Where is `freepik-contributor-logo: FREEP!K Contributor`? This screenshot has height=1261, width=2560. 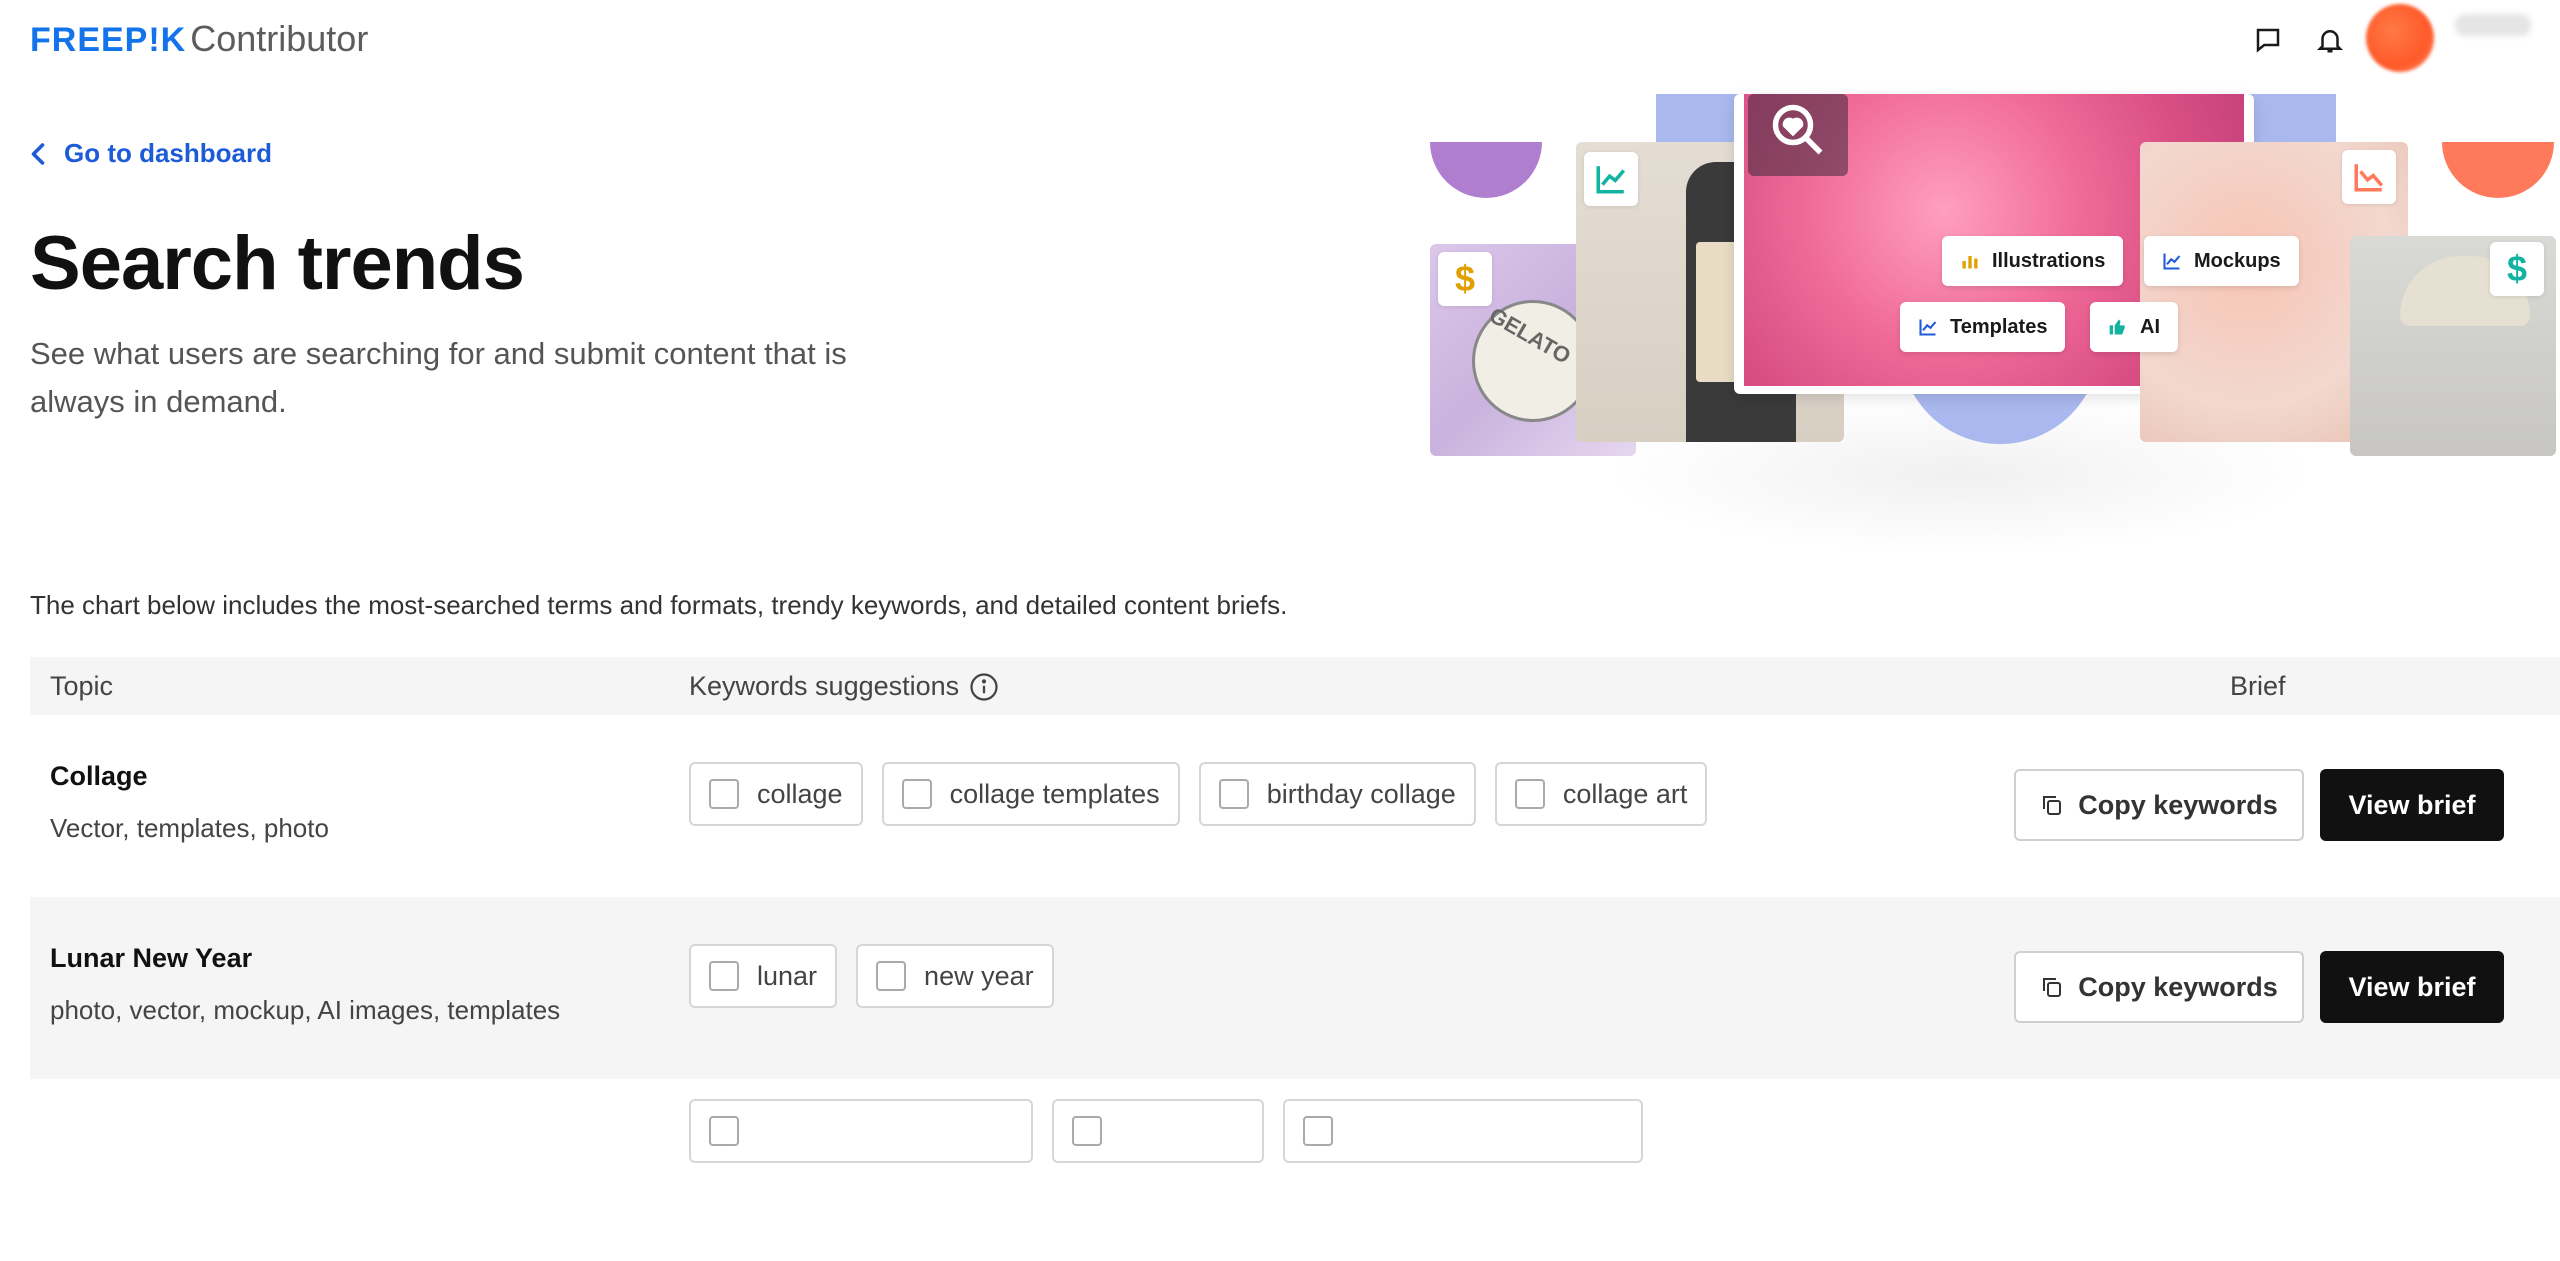 freepik-contributor-logo: FREEP!K Contributor is located at coordinates (199, 39).